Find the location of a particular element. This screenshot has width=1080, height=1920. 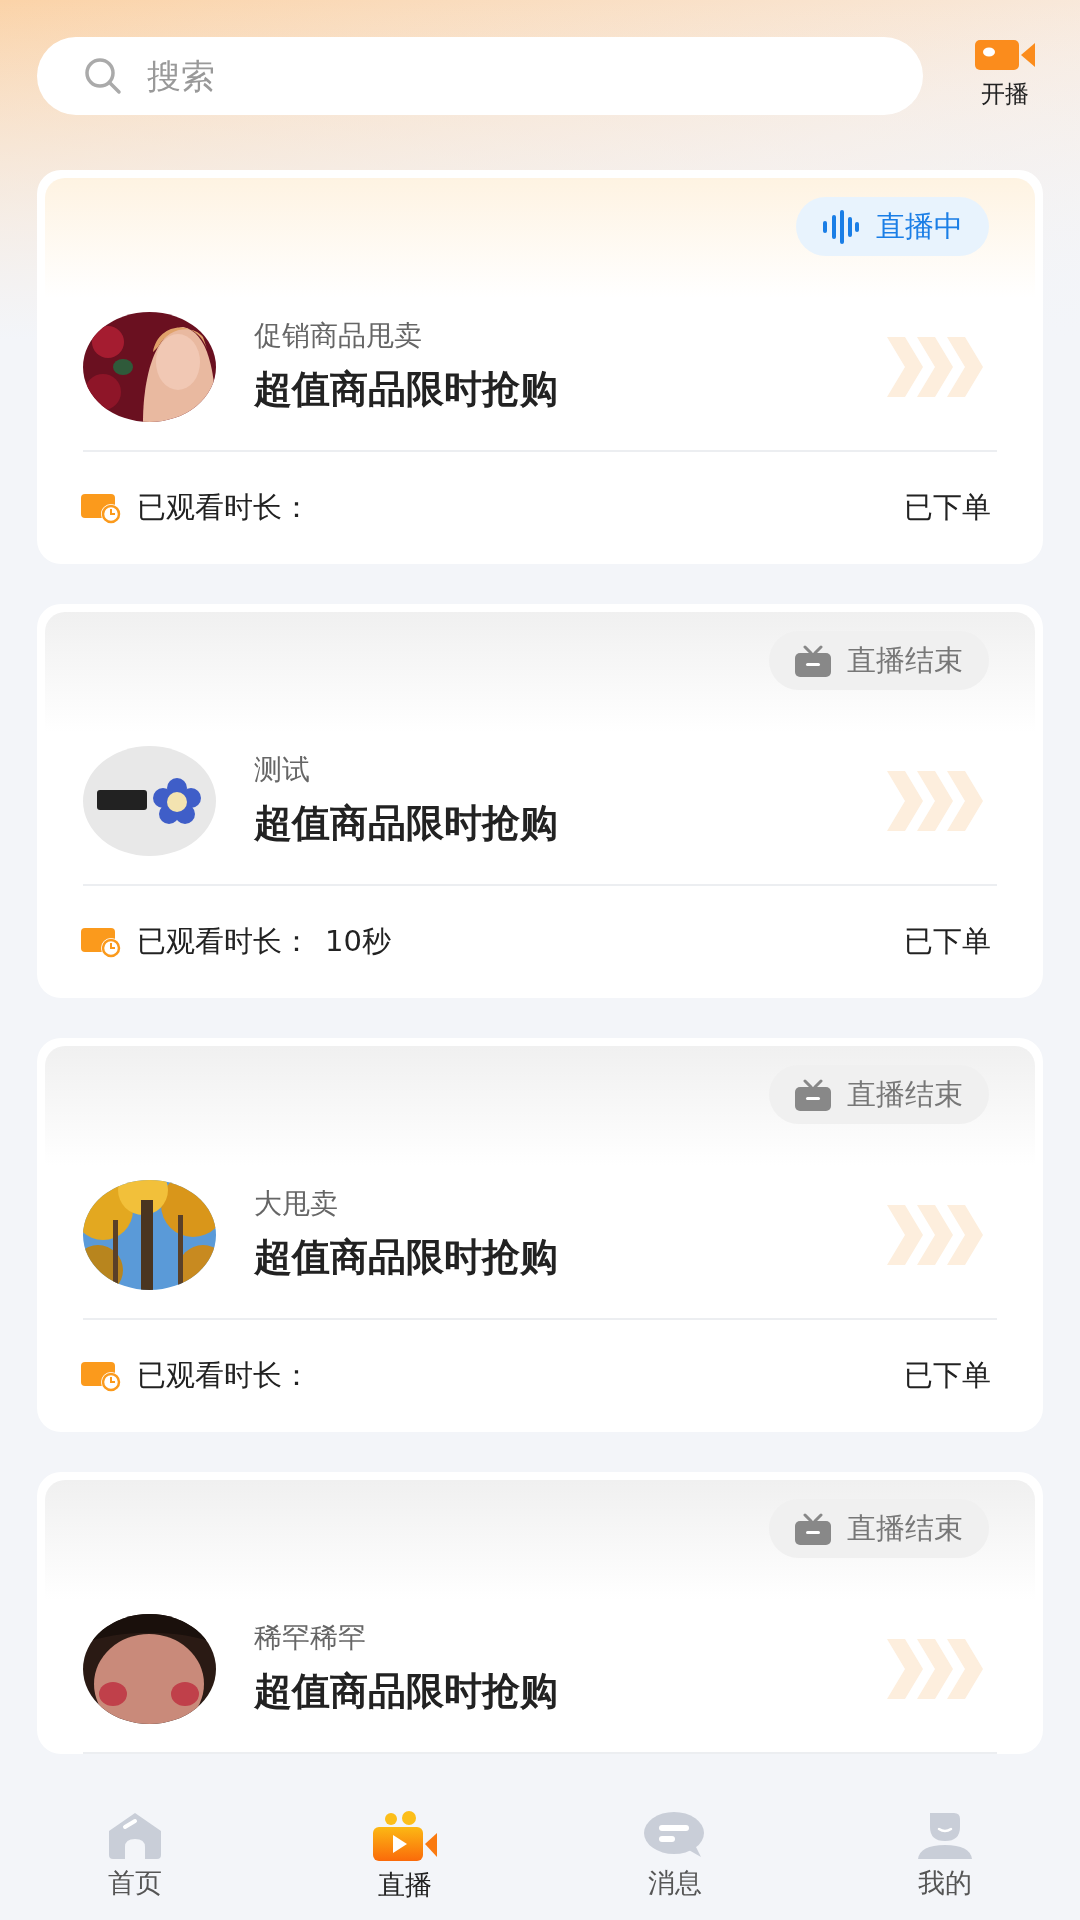

tab-item: 首页 is located at coordinates (135, 1858).